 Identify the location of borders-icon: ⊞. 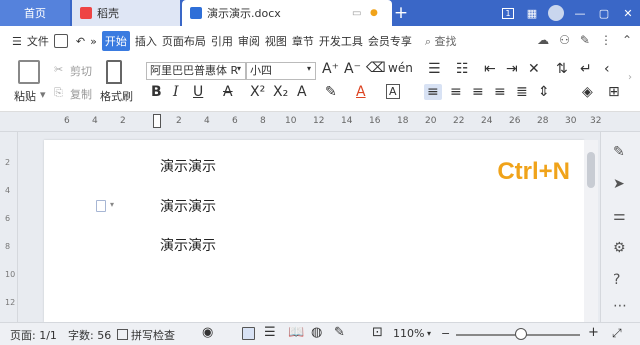
(614, 92).